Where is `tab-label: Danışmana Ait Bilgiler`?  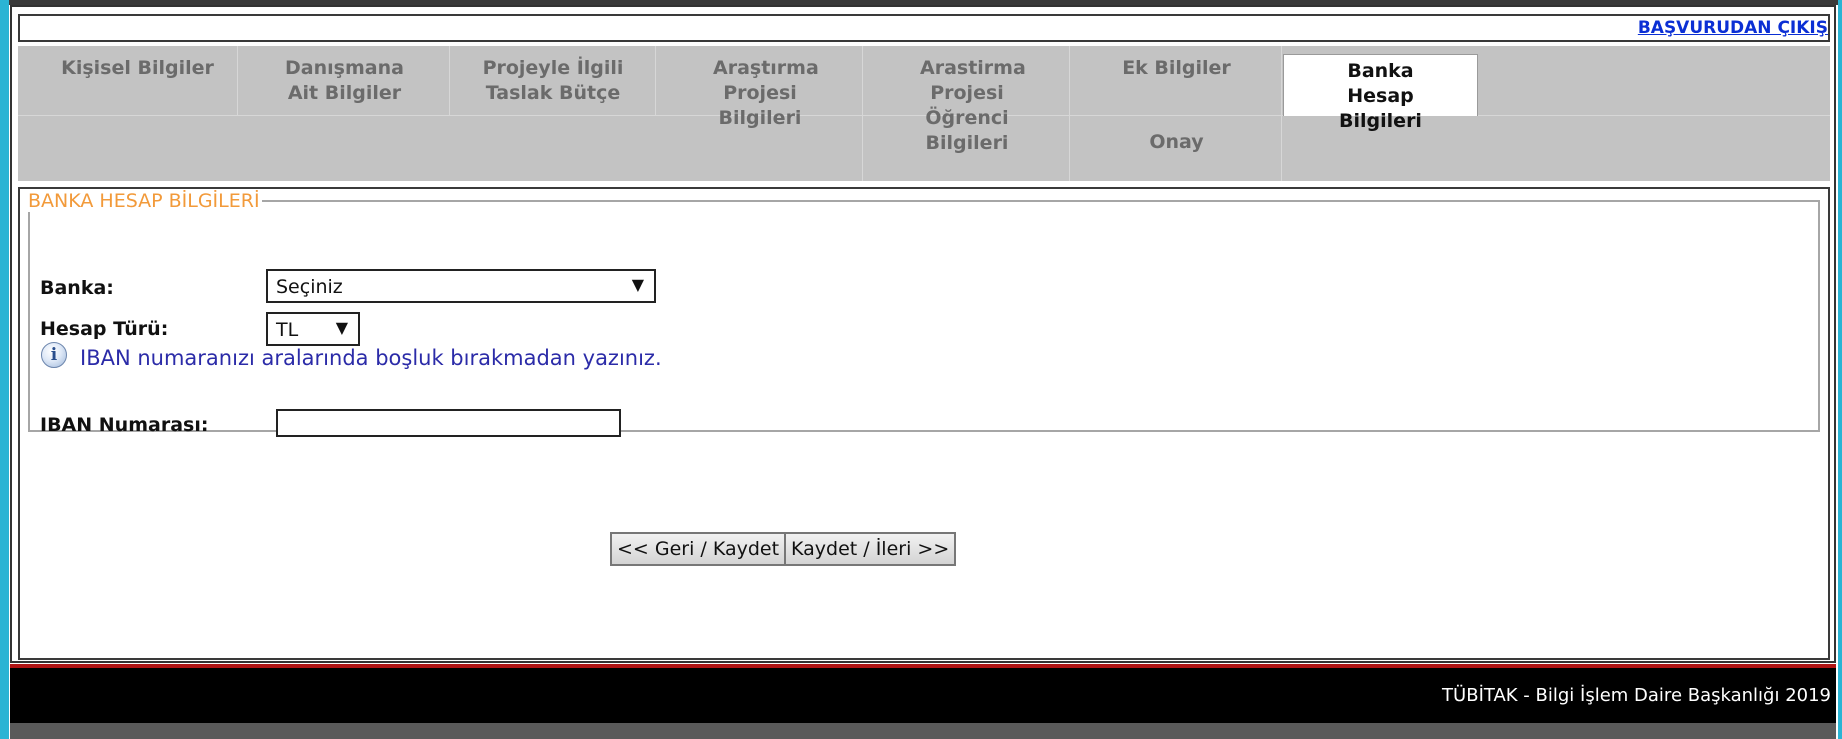 tab-label: Danışmana Ait Bilgiler is located at coordinates (344, 80).